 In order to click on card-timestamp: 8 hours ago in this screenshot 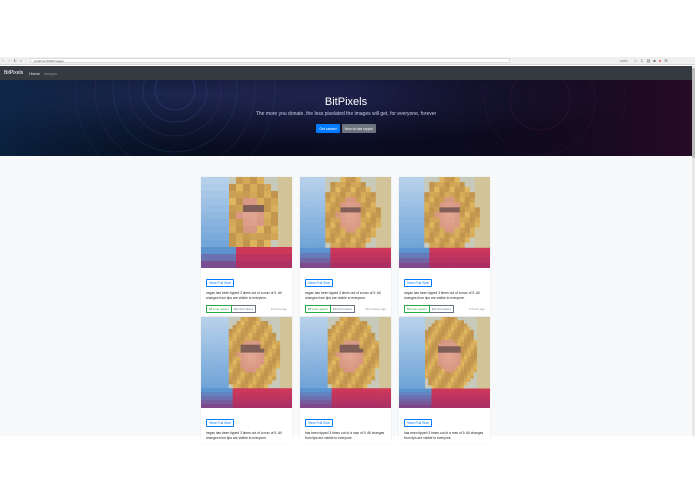, I will do `click(279, 309)`.